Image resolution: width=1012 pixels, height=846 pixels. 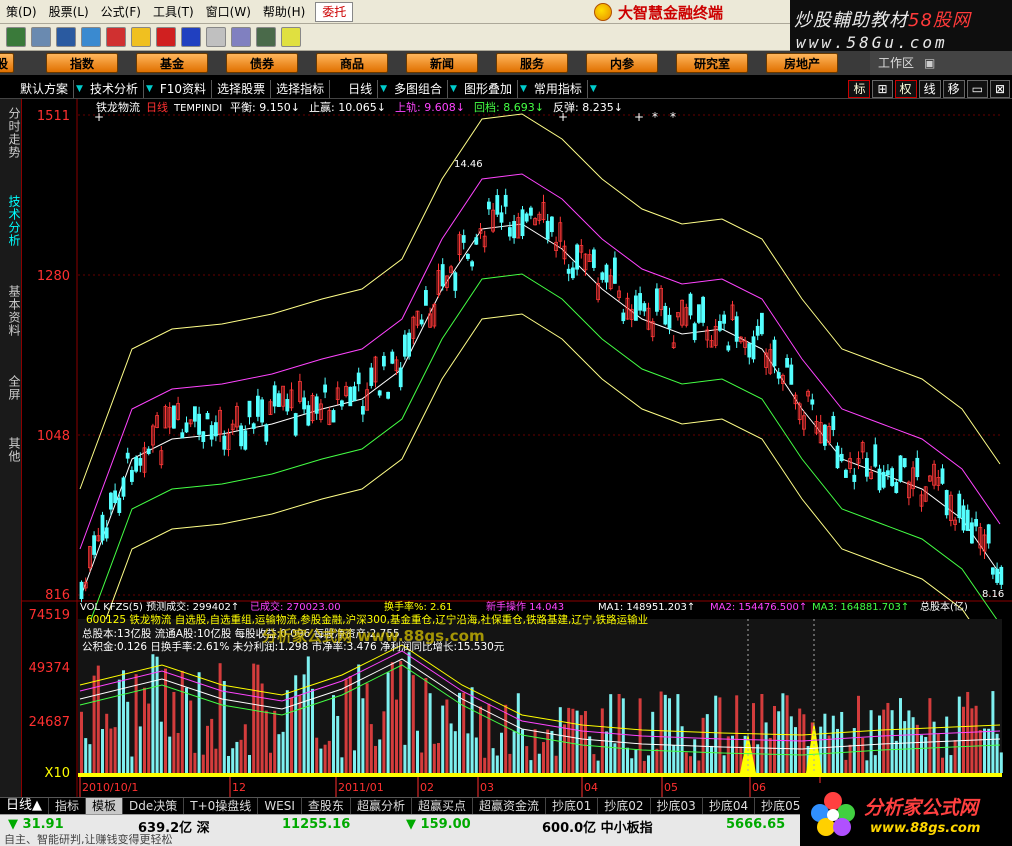 What do you see at coordinates (116, 37) in the screenshot?
I see `help-icon` at bounding box center [116, 37].